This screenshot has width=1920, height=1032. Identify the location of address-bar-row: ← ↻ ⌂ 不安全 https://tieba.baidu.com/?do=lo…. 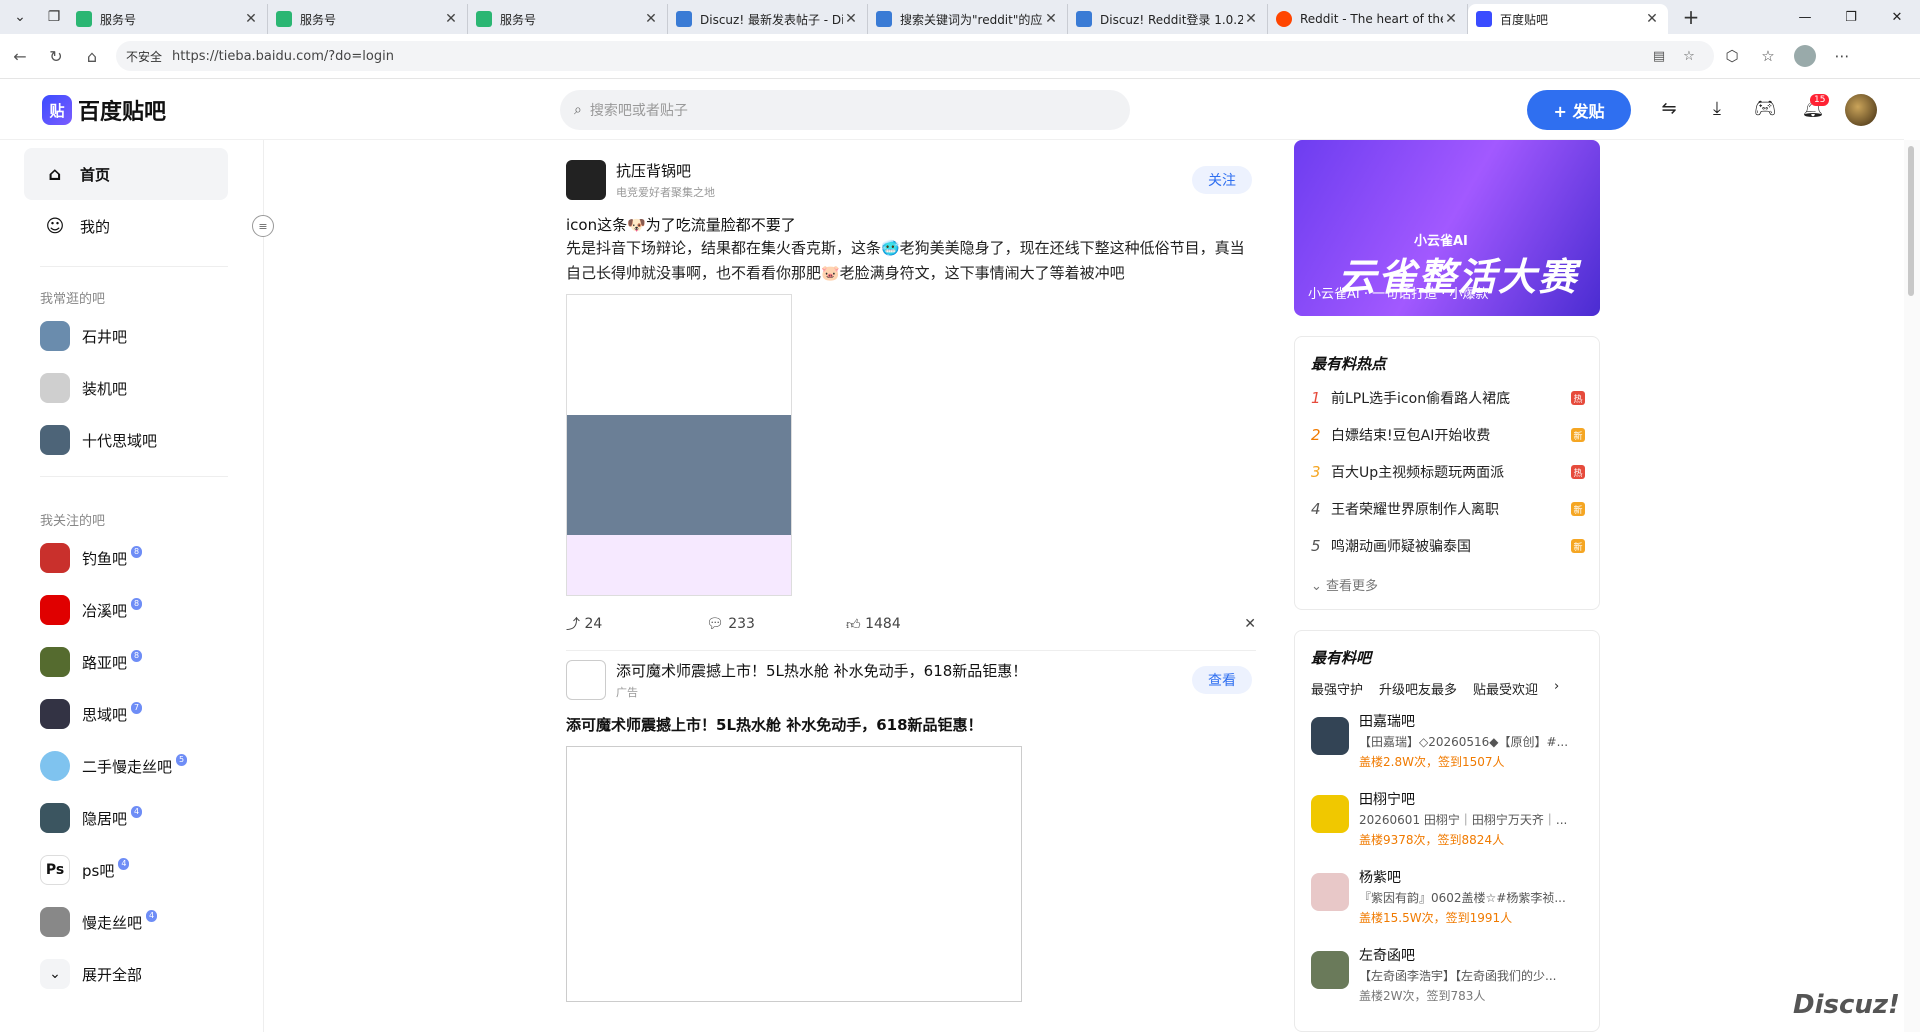
(960, 56).